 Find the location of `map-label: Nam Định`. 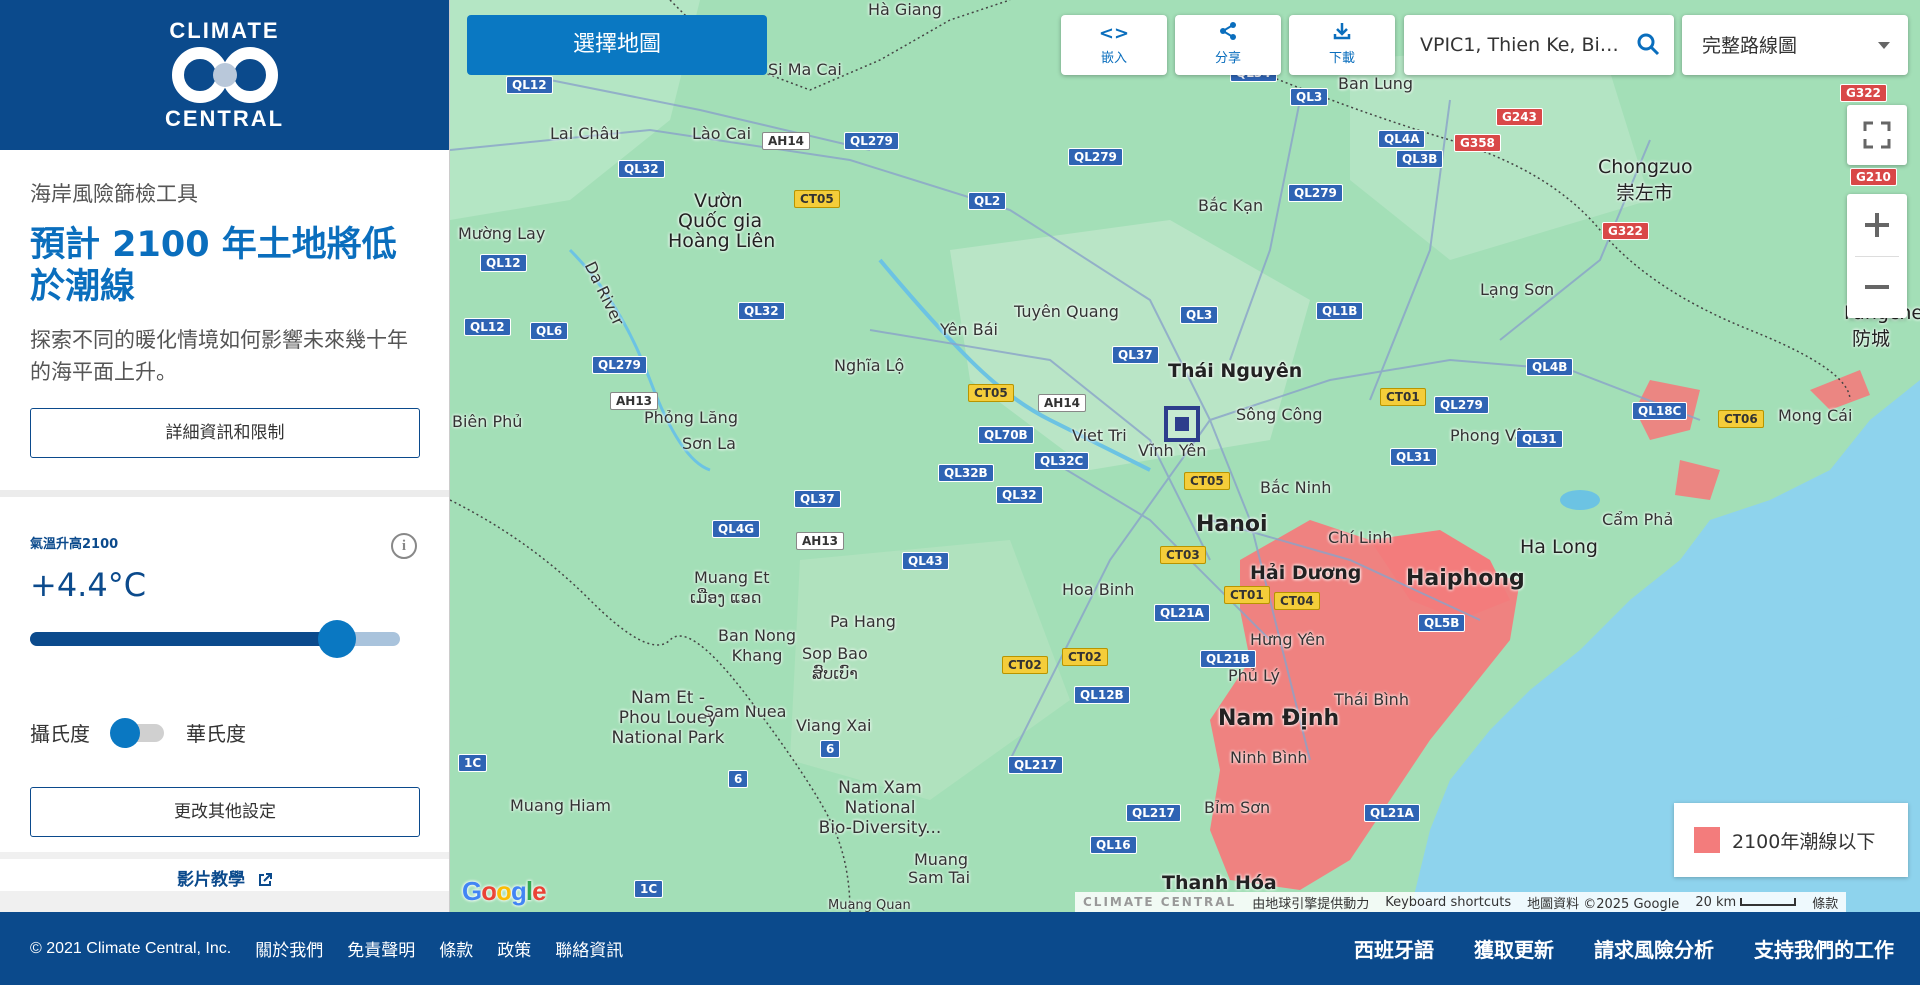

map-label: Nam Định is located at coordinates (1279, 718).